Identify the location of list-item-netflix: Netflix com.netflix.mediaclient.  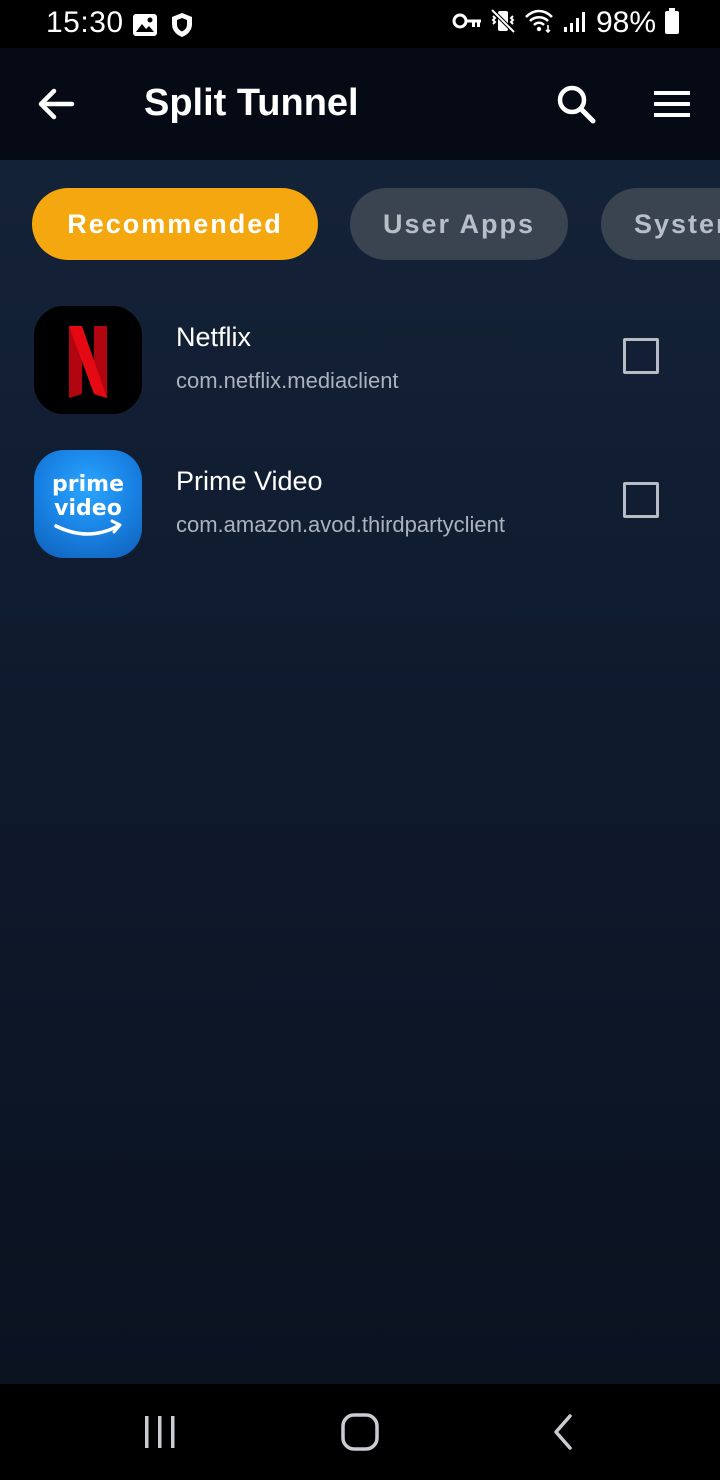
(360, 360).